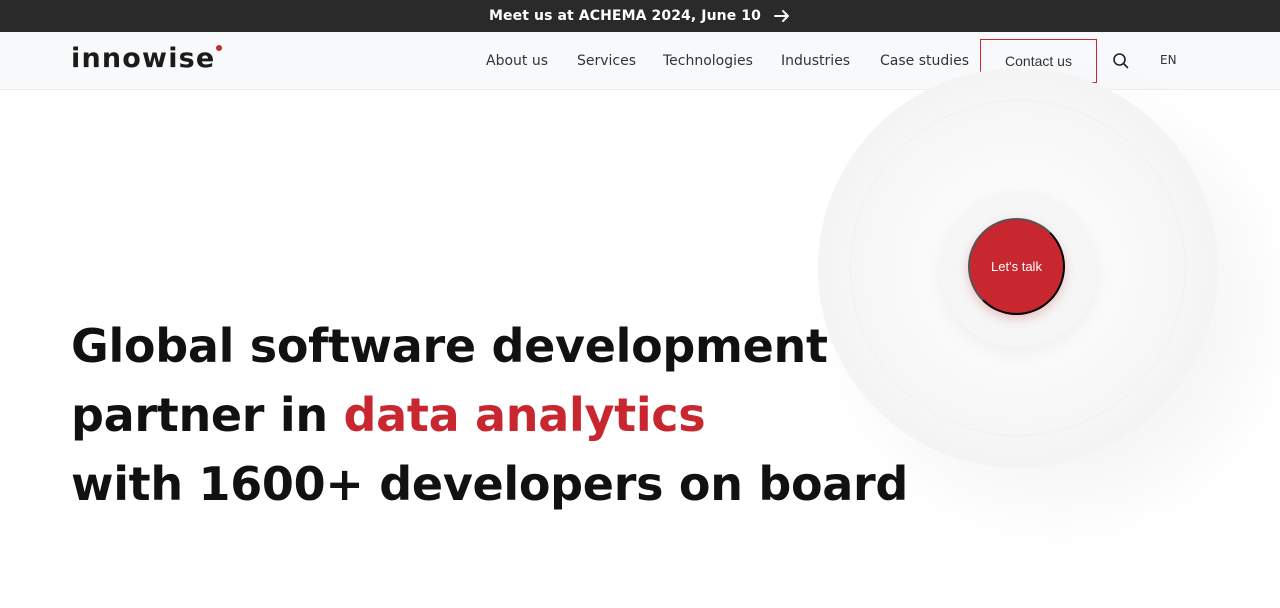 This screenshot has height=608, width=1280. What do you see at coordinates (490, 484) in the screenshot?
I see `hero-line-3: with 1600+ developers on board` at bounding box center [490, 484].